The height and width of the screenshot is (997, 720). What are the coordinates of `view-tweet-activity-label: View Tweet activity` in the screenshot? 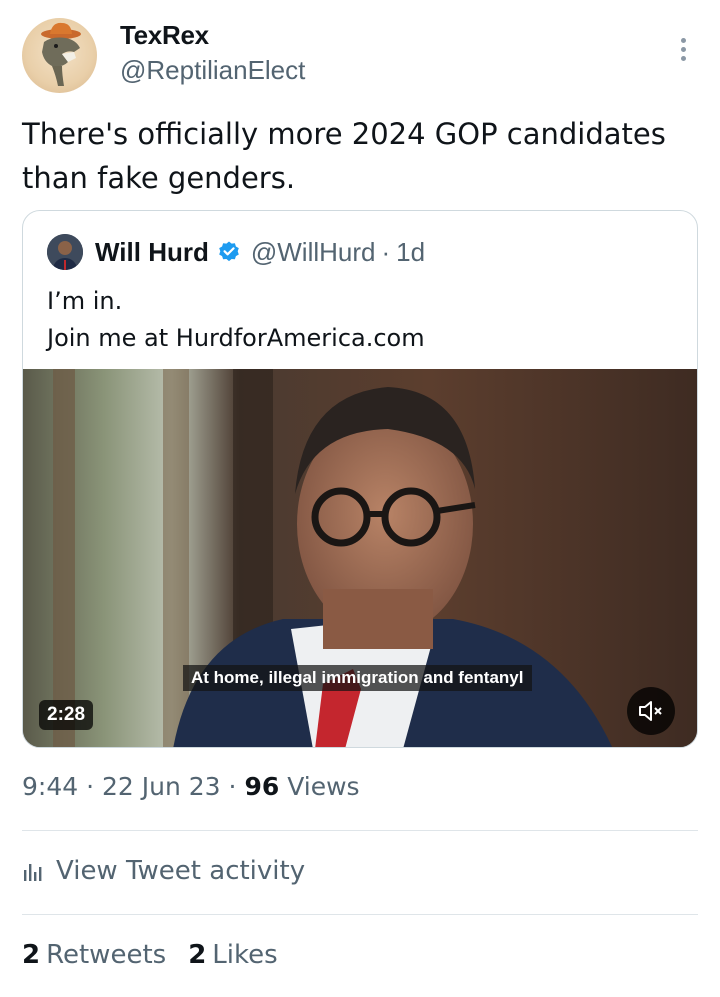 It's located at (181, 871).